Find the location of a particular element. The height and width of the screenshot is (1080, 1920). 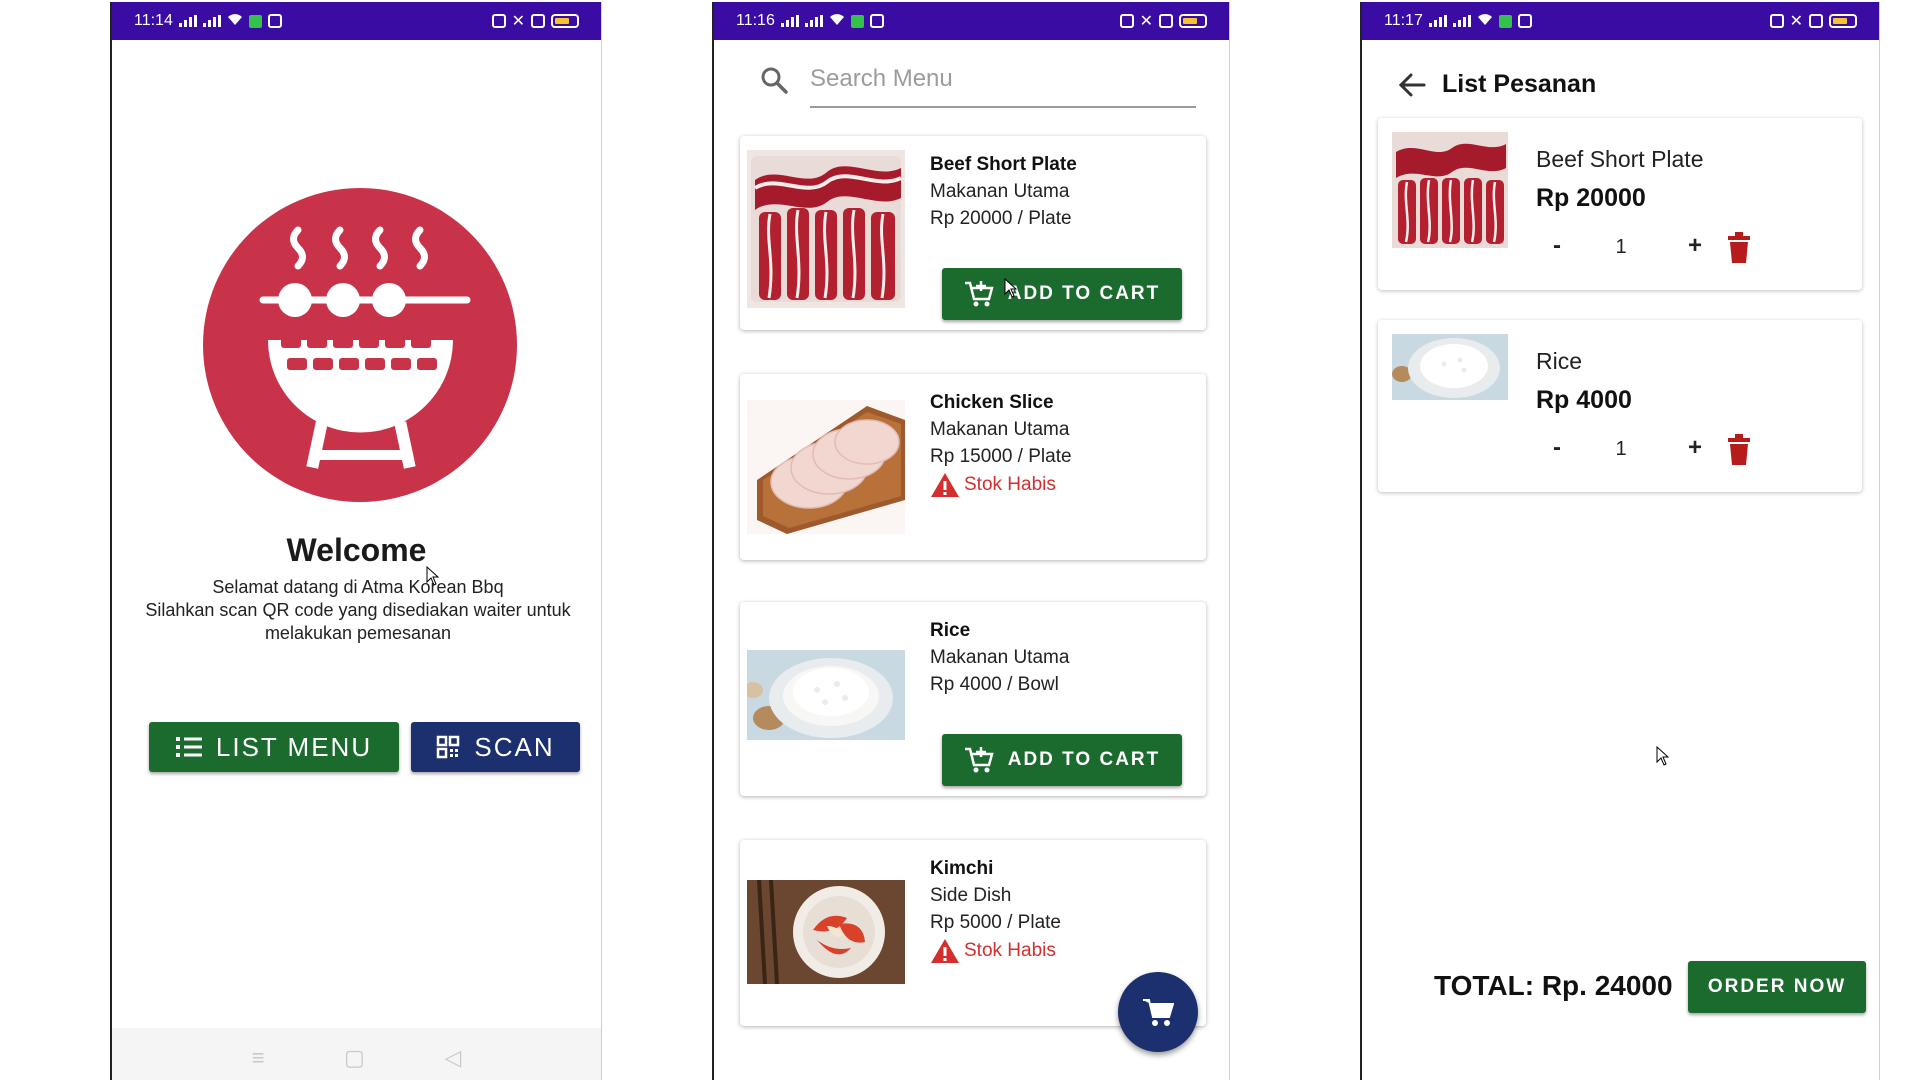

chicken-slice-image is located at coordinates (826, 467).